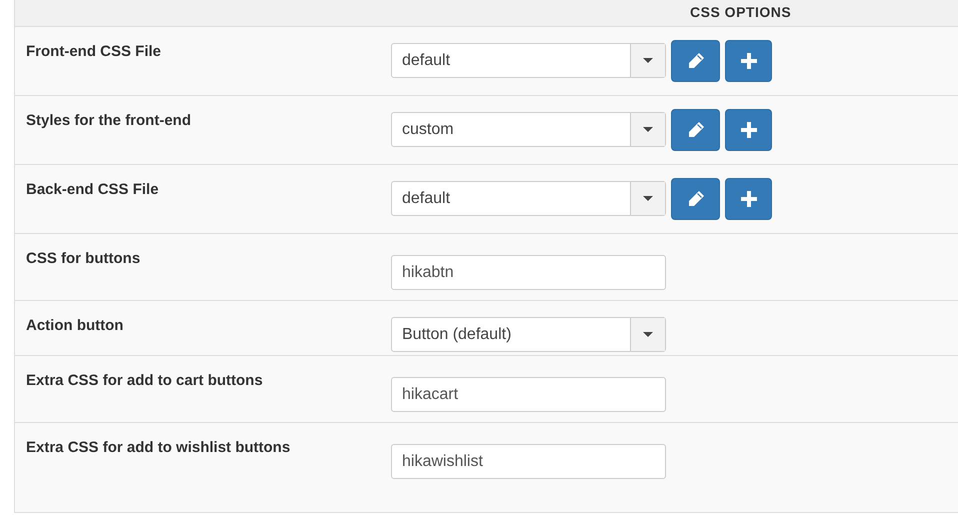 The width and height of the screenshot is (958, 515). I want to click on option-label: Styles for the front-end, so click(109, 121).